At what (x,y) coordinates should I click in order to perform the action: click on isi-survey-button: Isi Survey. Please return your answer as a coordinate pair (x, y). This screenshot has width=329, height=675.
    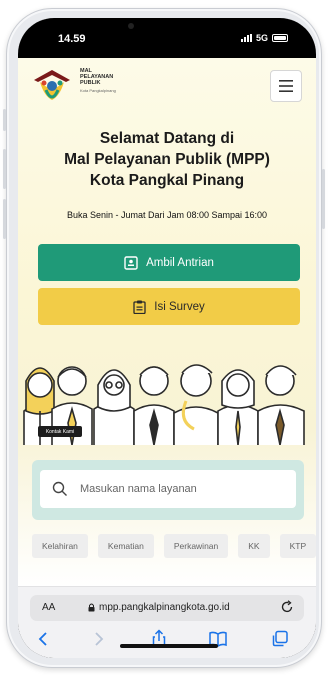
    Looking at the image, I should click on (169, 306).